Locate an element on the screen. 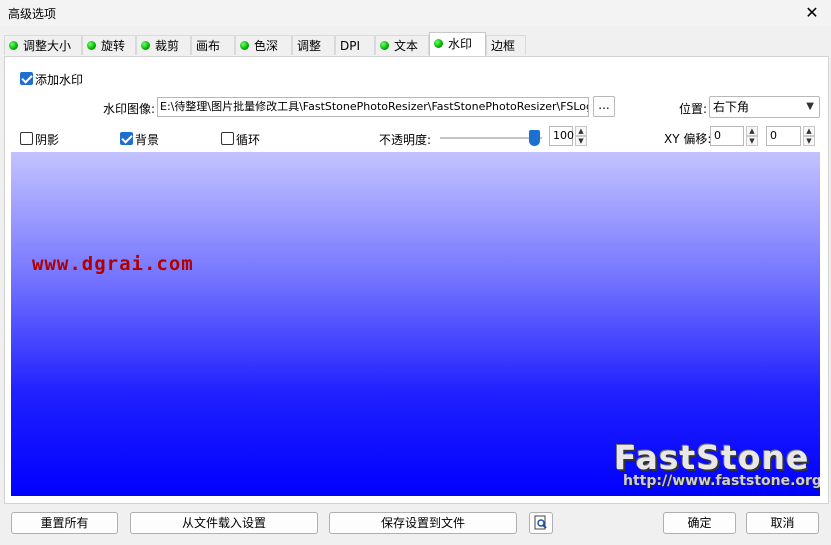  opacity-stepper: ▲ ▼ is located at coordinates (581, 136).